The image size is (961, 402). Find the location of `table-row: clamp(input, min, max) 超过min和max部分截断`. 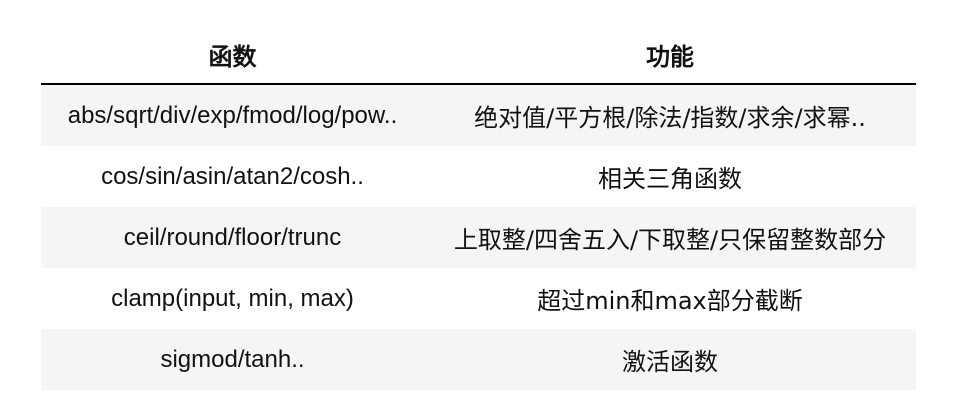

table-row: clamp(input, min, max) 超过min和max部分截断 is located at coordinates (478, 298).